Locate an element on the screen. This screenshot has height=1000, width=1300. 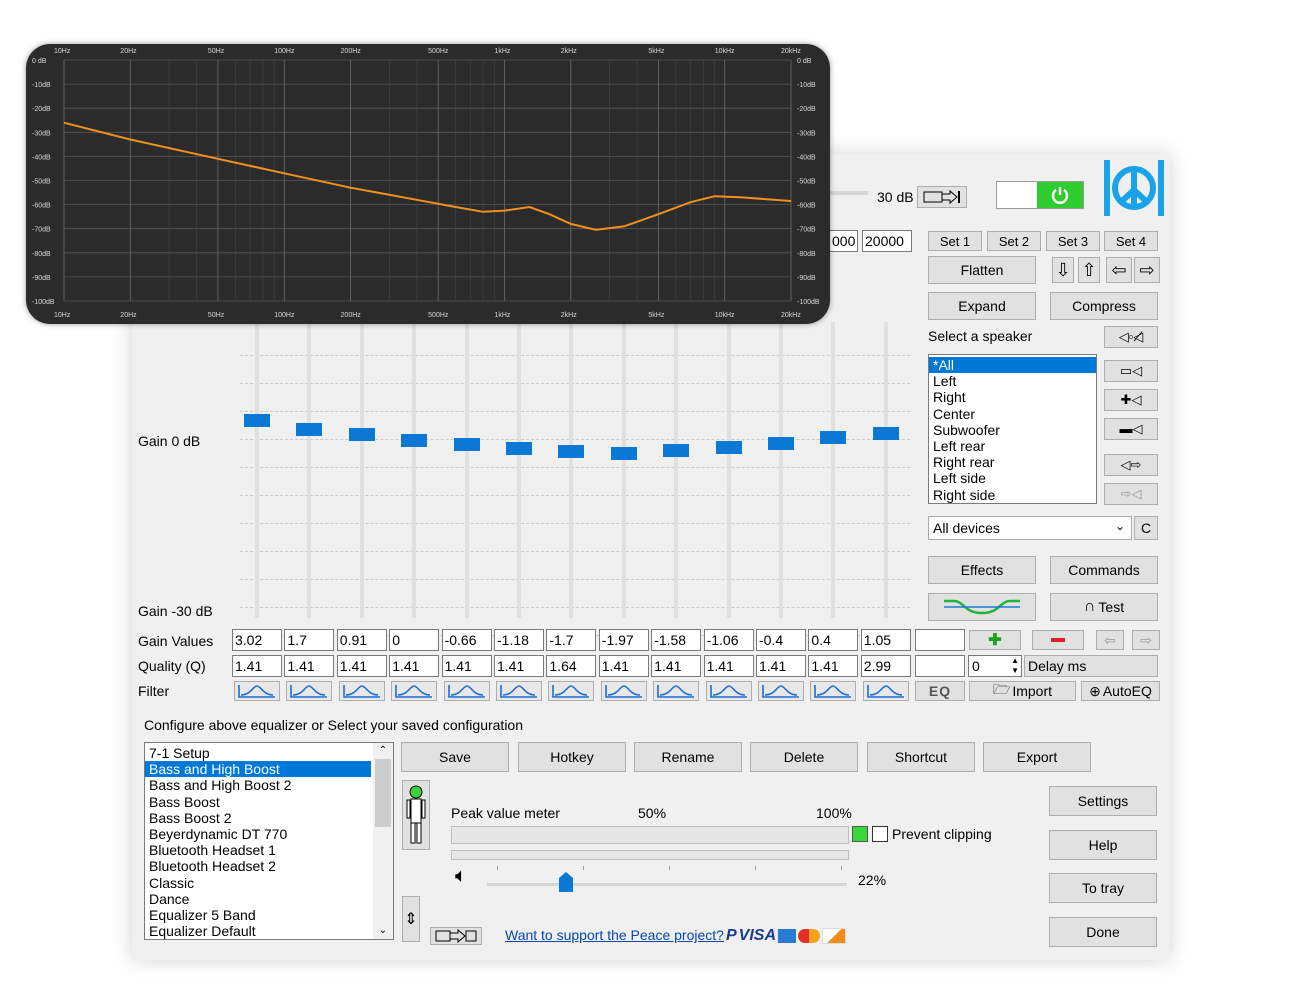
gain-value-field: -1.06 is located at coordinates (728, 640).